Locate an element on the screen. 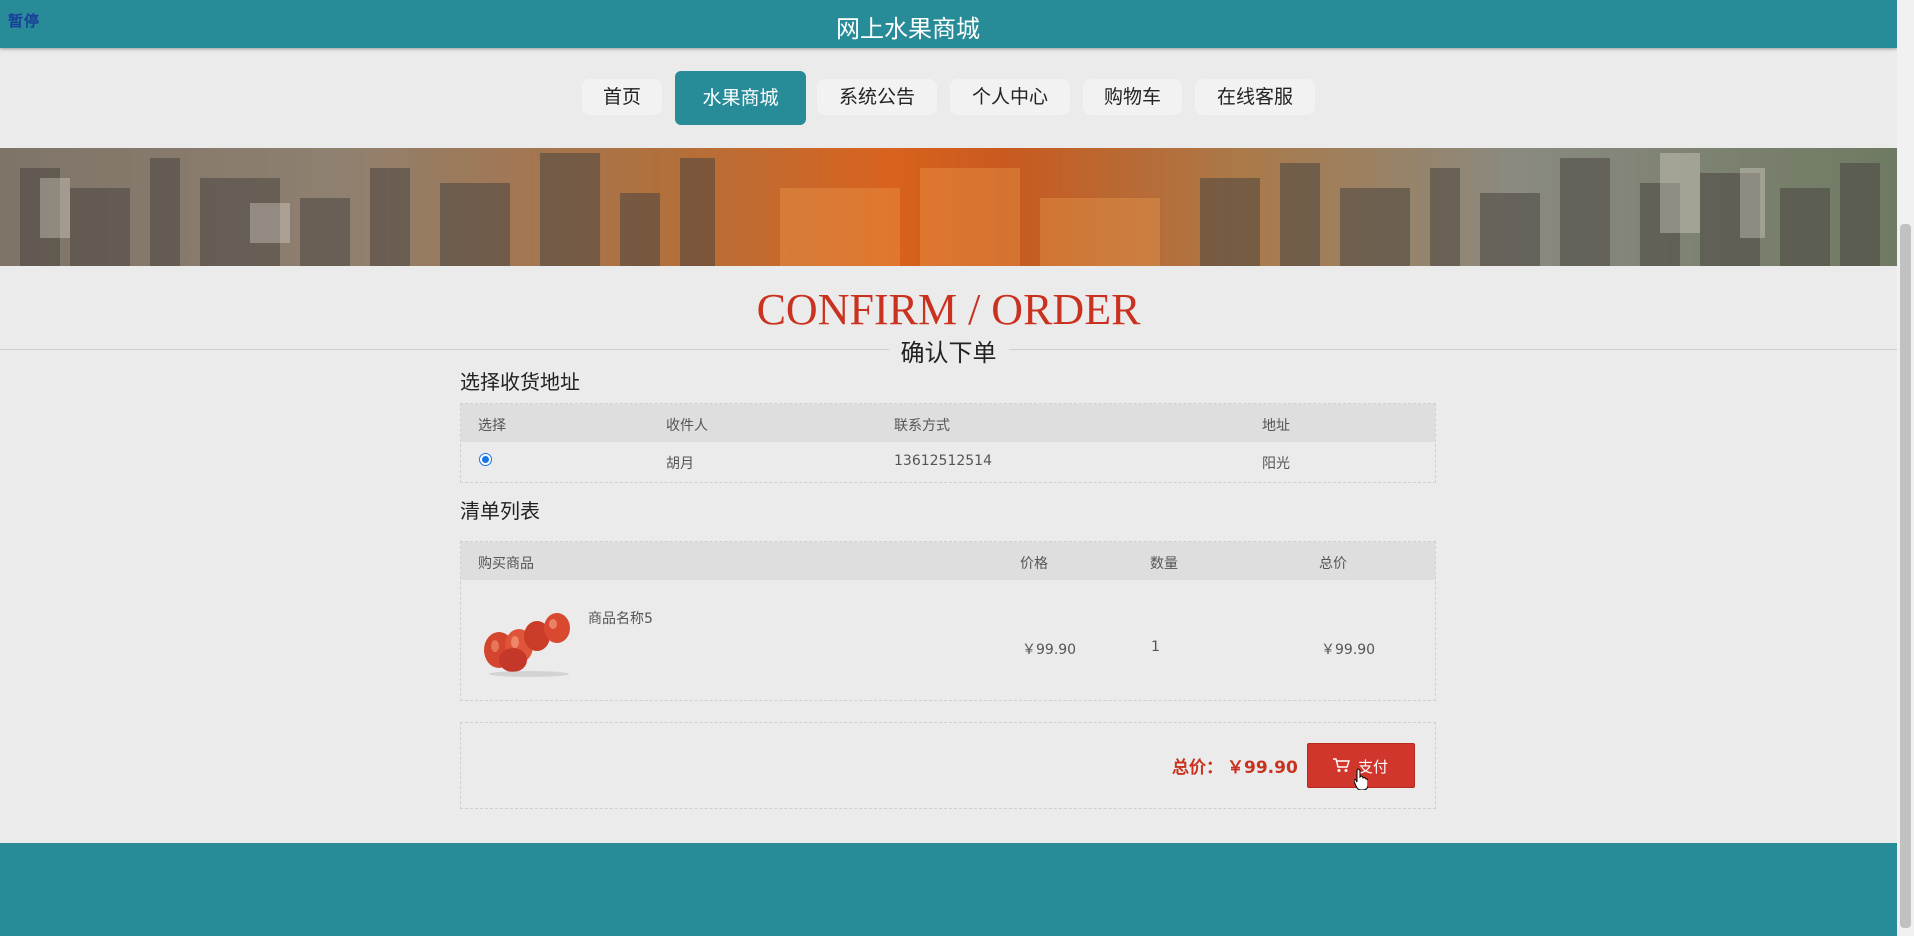 The width and height of the screenshot is (1914, 936). address-section-title: 选择收货地址 is located at coordinates (520, 382).